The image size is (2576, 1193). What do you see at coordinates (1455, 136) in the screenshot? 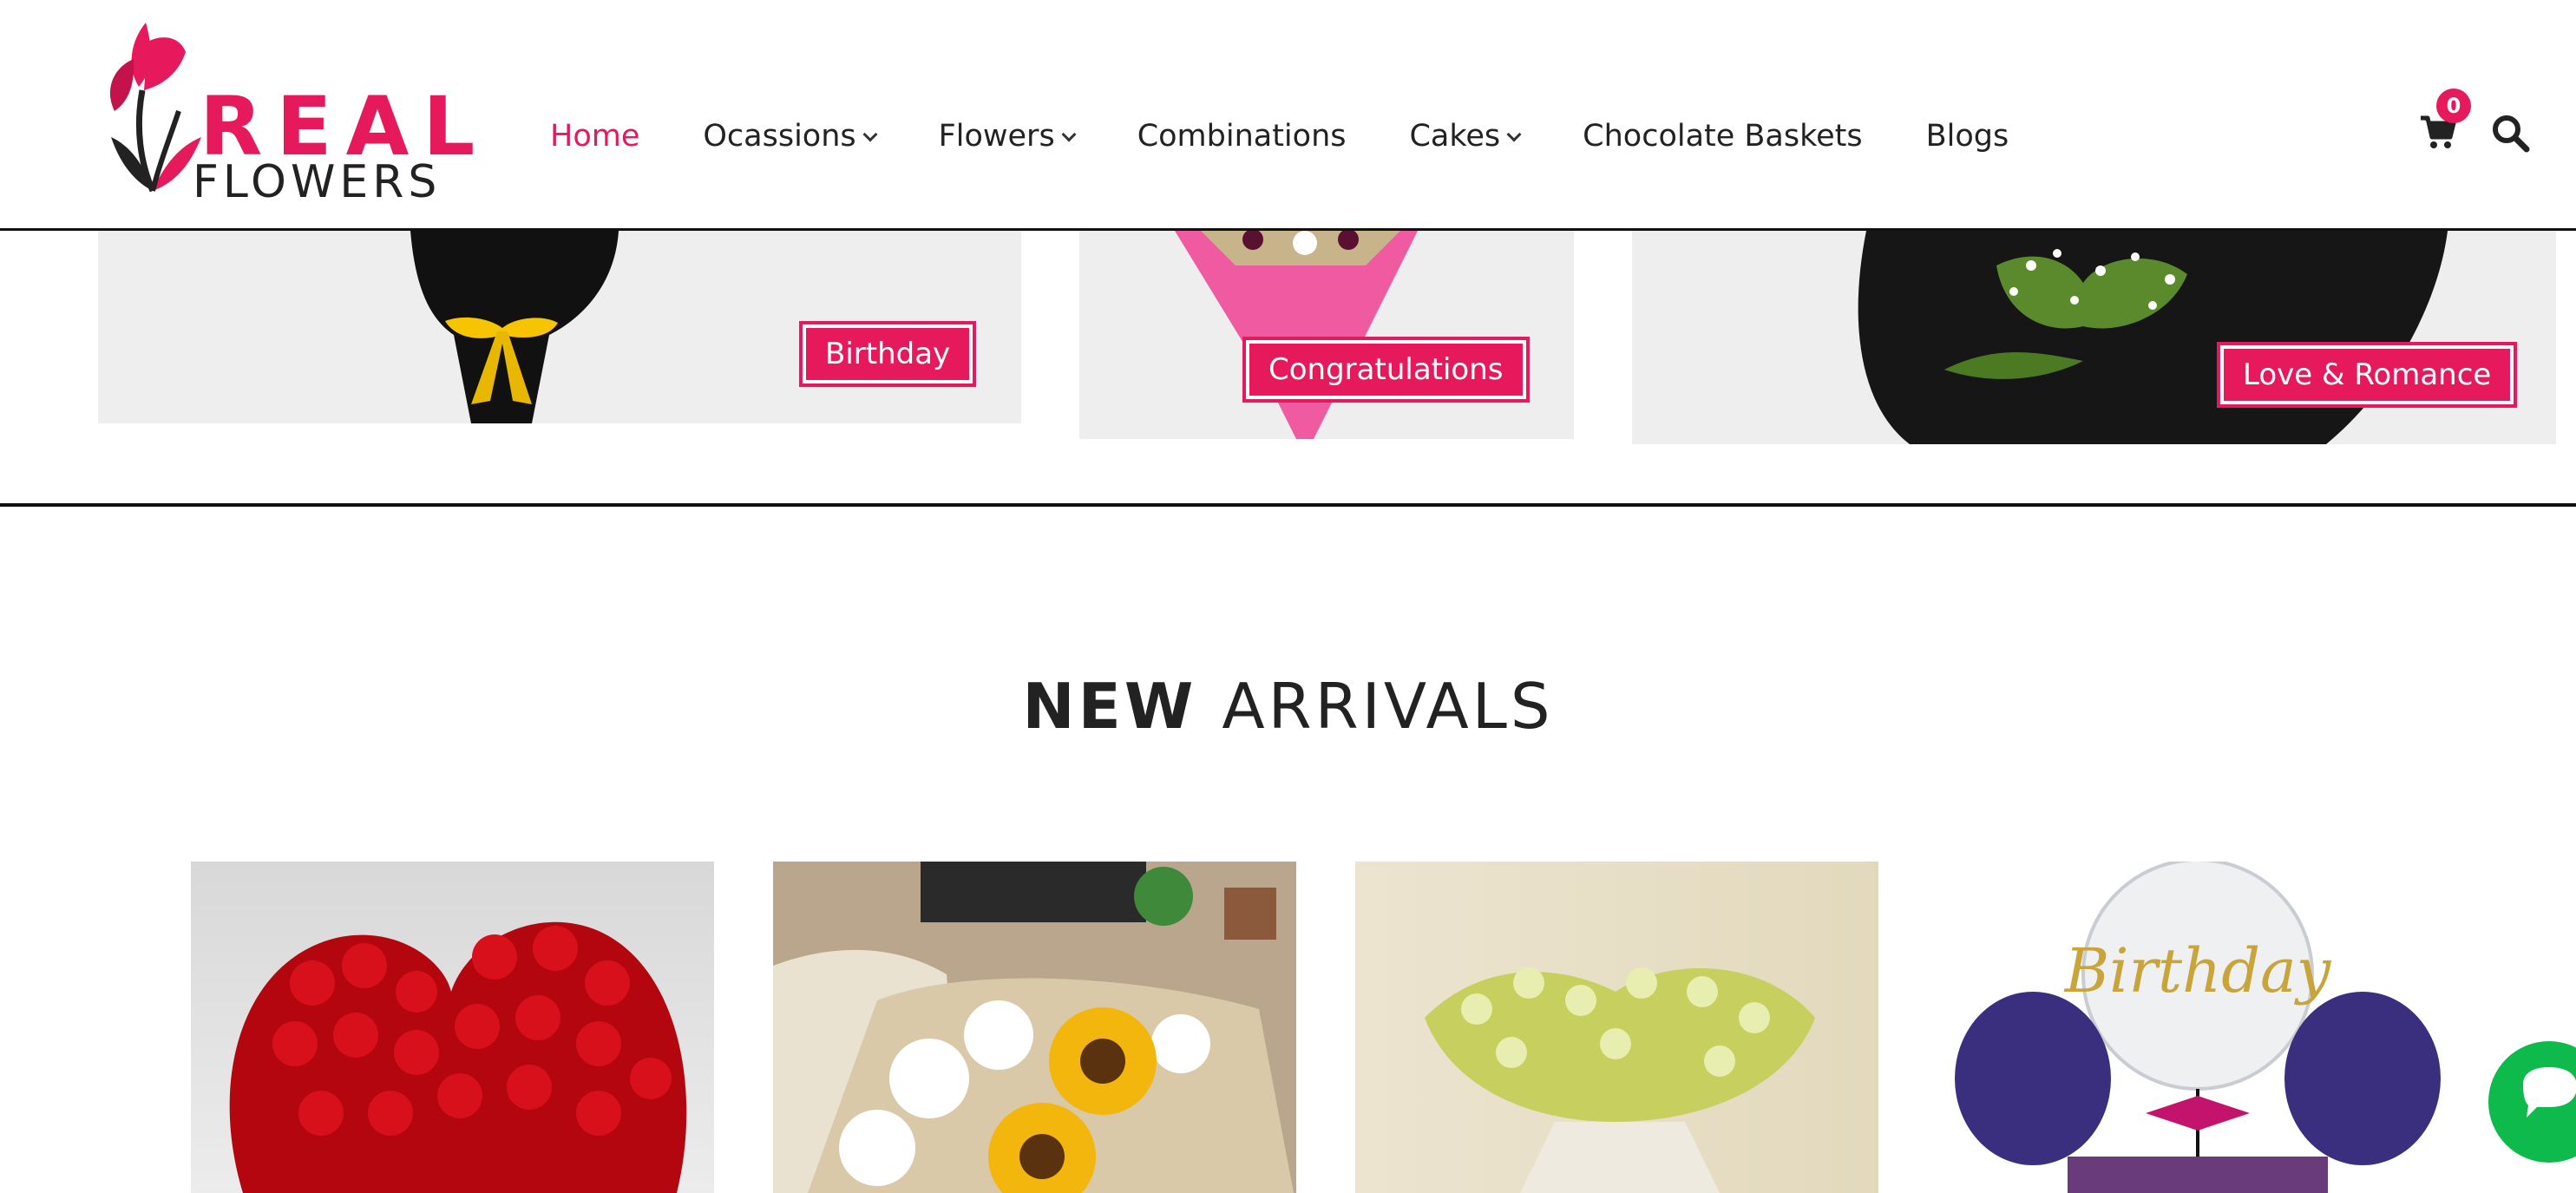
I see `nav-cakes-label: Cakes` at bounding box center [1455, 136].